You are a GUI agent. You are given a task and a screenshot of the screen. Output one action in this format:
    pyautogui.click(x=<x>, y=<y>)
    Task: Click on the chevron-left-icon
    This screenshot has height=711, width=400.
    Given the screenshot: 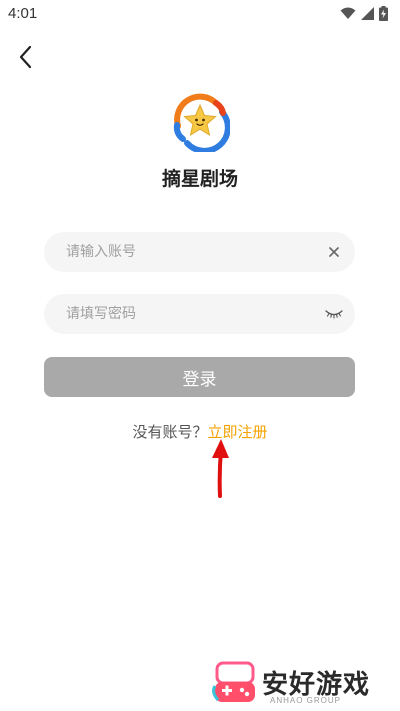 What is the action you would take?
    pyautogui.click(x=25, y=57)
    